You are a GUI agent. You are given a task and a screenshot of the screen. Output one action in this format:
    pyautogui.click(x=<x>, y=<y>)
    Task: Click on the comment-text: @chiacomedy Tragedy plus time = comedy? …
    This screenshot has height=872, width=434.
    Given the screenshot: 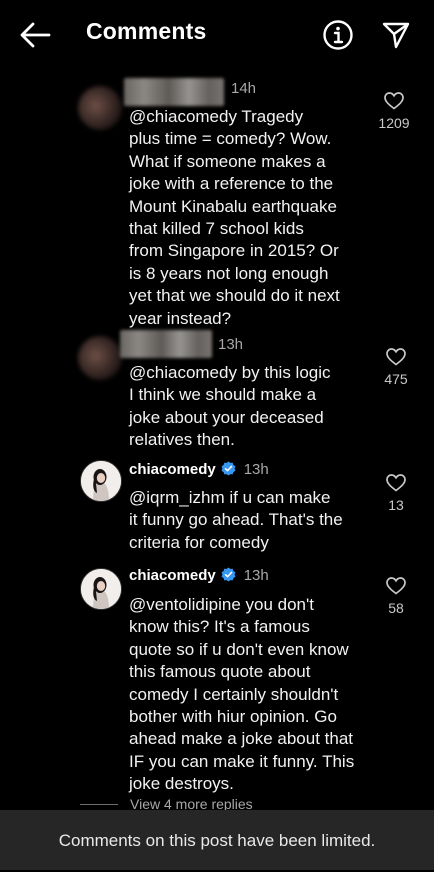 What is the action you would take?
    pyautogui.click(x=234, y=217)
    